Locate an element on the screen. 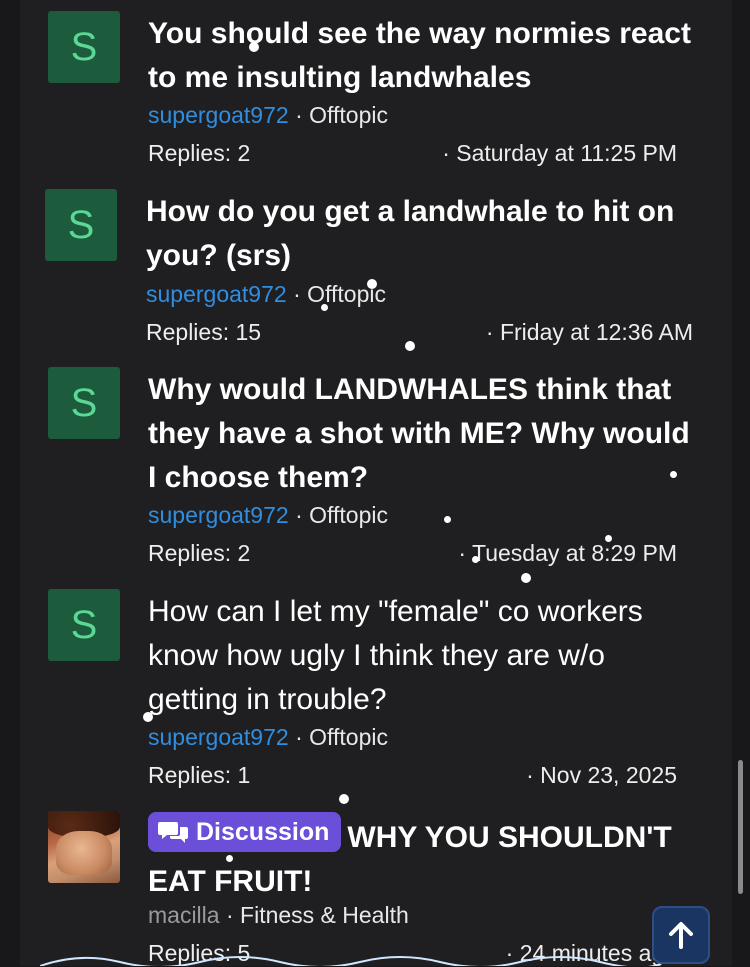  discussion-badge: Discussion is located at coordinates (245, 832).